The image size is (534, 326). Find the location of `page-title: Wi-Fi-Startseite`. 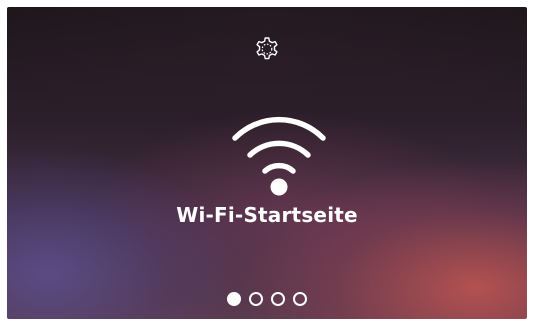

page-title: Wi-Fi-Startseite is located at coordinates (267, 215).